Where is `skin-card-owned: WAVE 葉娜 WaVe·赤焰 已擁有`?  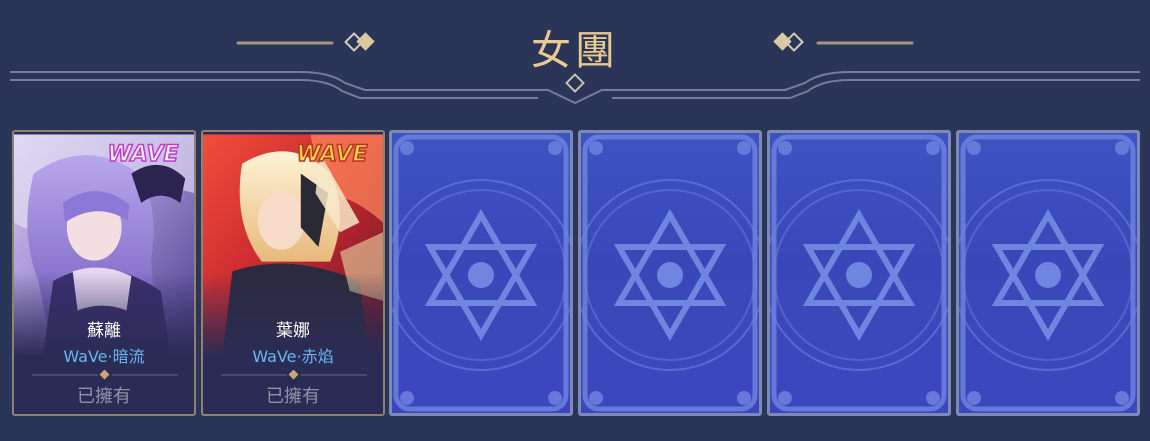
skin-card-owned: WAVE 葉娜 WaVe·赤焰 已擁有 is located at coordinates (293, 273).